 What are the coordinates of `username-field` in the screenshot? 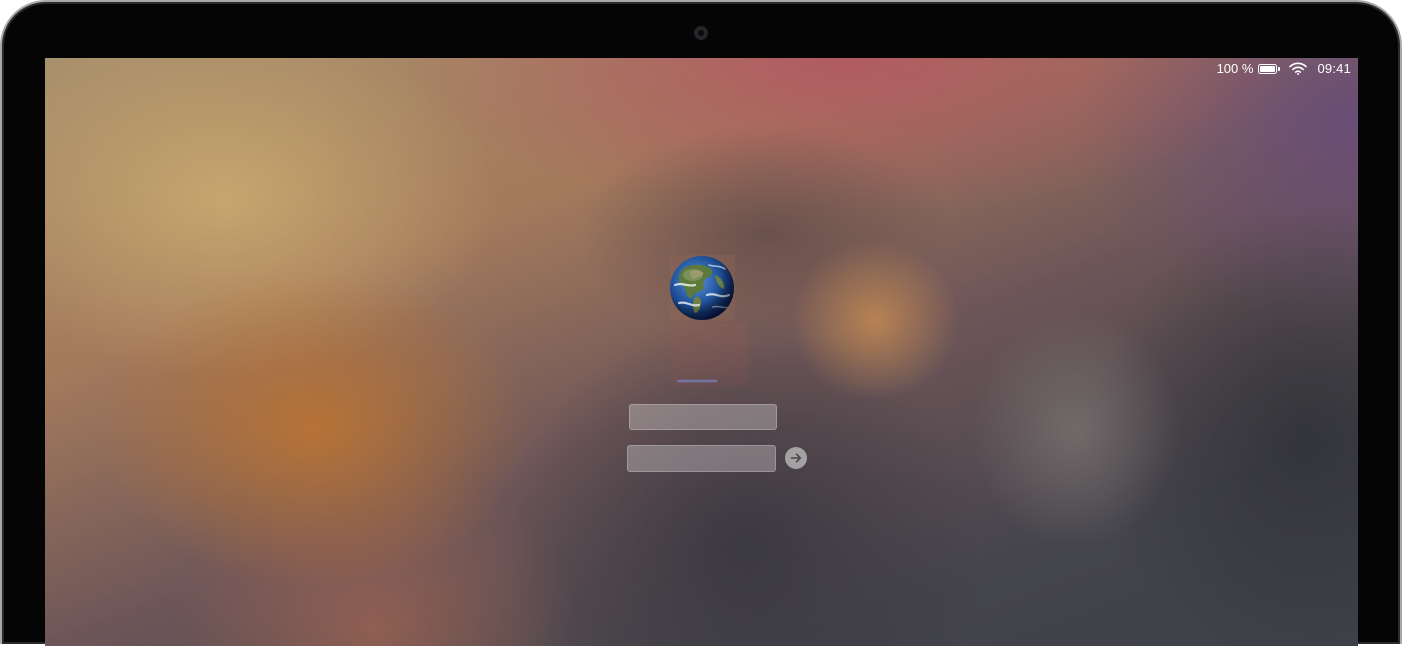 It's located at (703, 417).